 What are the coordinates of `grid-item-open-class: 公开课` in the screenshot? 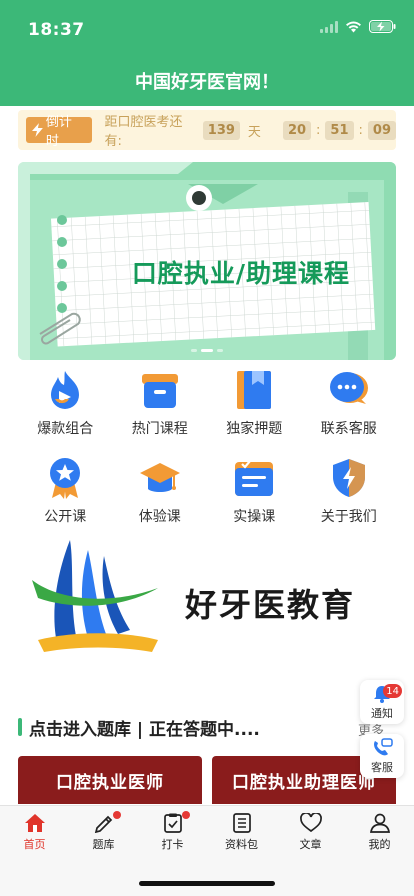 It's located at (65, 491).